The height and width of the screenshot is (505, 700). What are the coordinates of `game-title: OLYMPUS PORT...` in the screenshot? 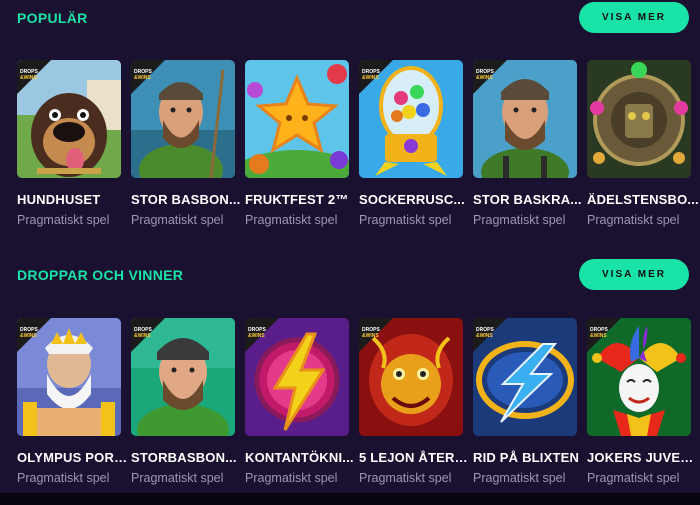 It's located at (73, 457).